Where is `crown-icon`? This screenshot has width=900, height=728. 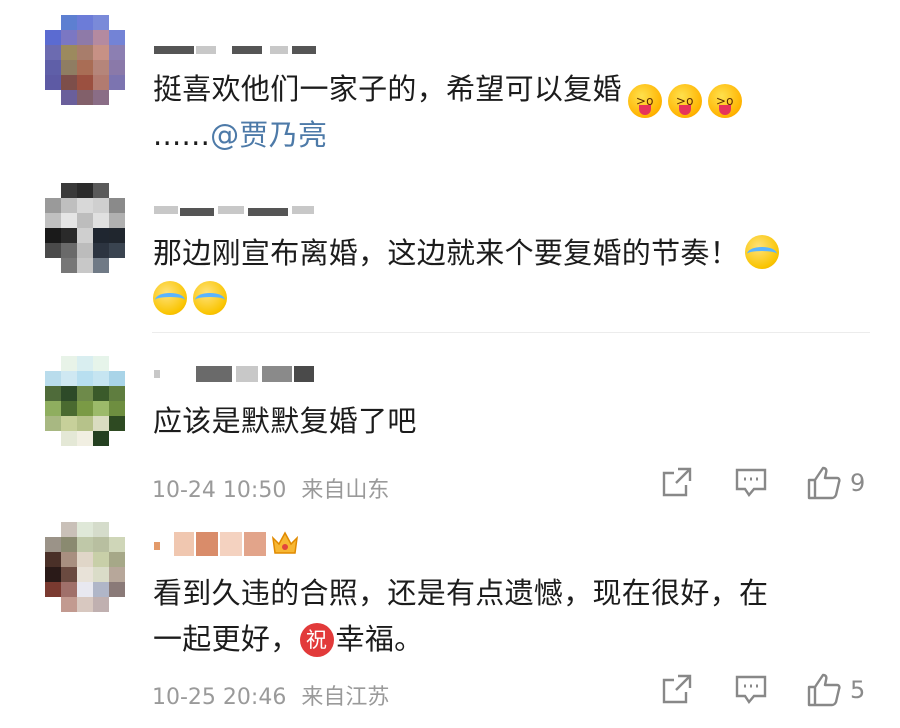 crown-icon is located at coordinates (285, 543).